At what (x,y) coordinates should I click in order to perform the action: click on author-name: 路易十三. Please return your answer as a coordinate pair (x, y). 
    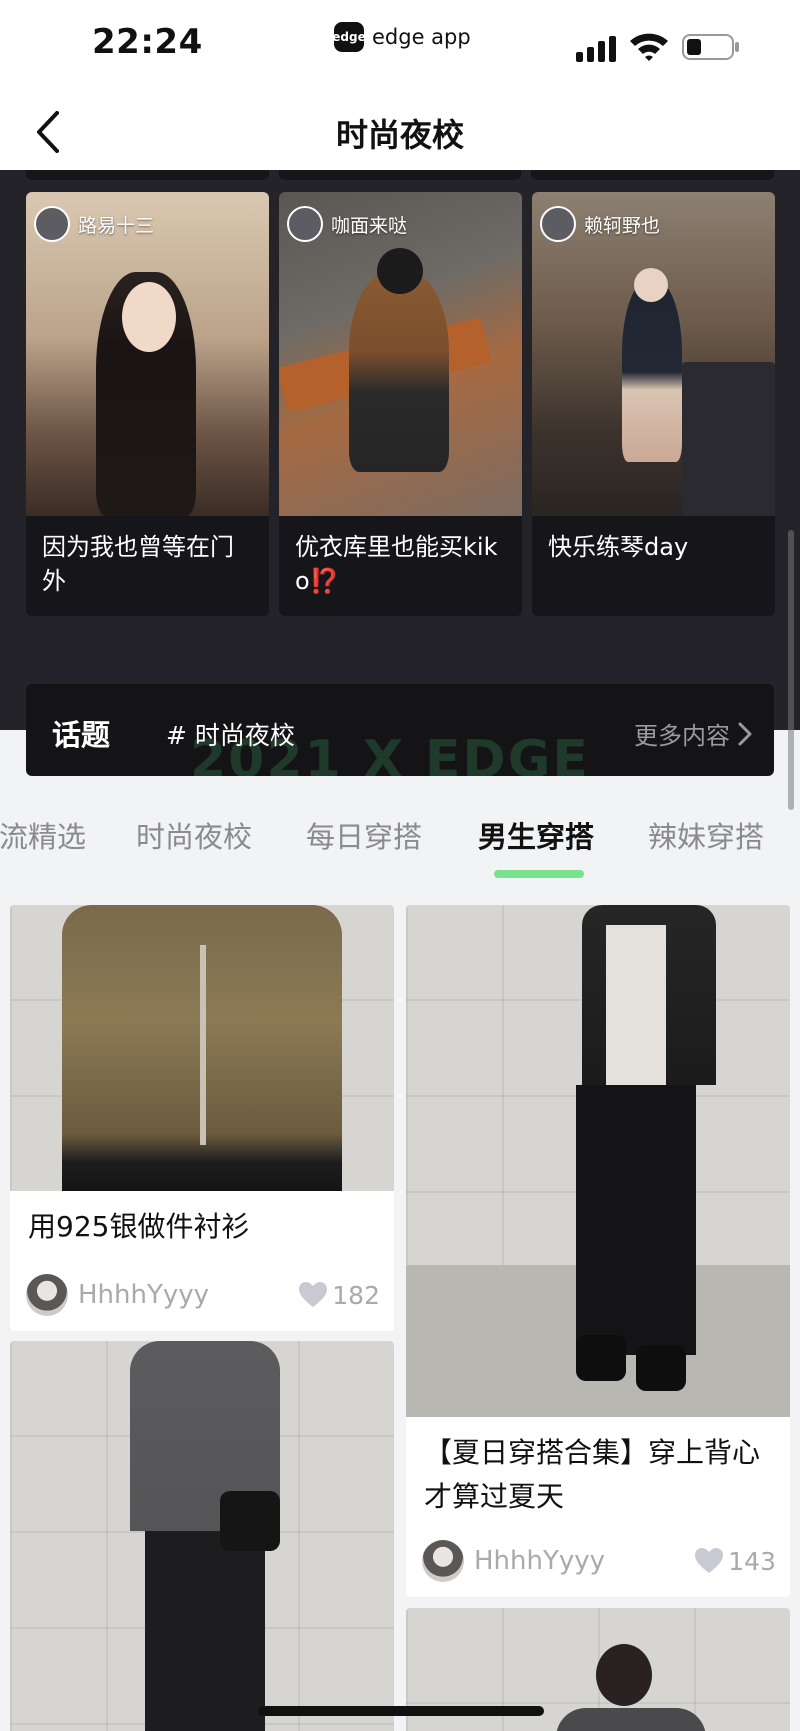
    Looking at the image, I should click on (116, 225).